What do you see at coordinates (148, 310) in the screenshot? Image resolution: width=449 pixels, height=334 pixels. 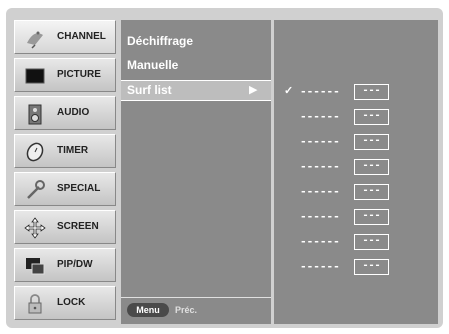 I see `menu-button: Menu` at bounding box center [148, 310].